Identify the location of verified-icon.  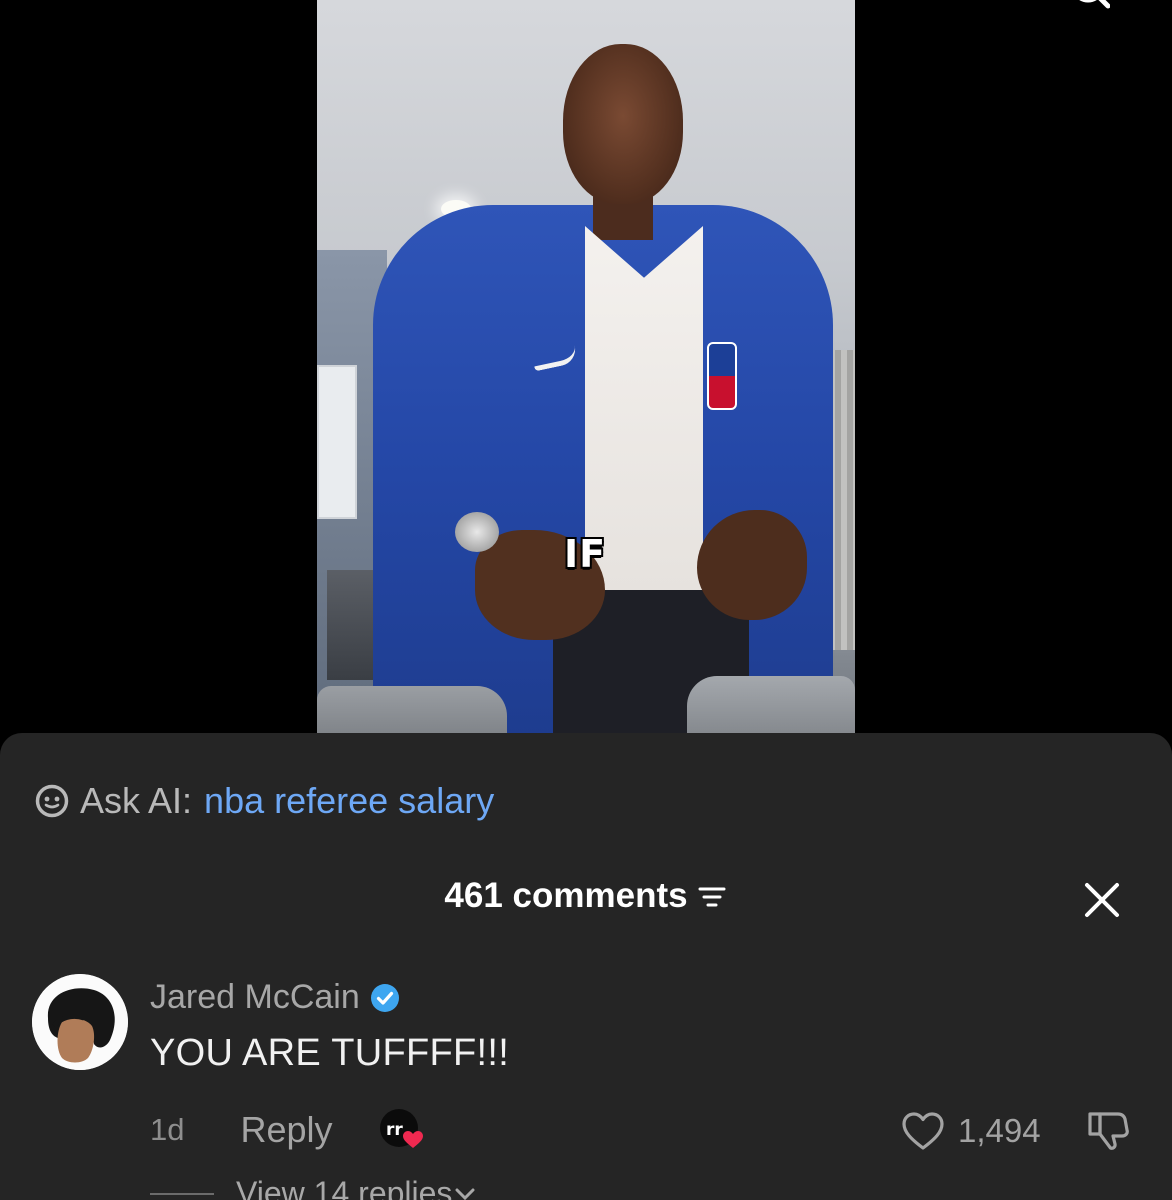
(384, 997).